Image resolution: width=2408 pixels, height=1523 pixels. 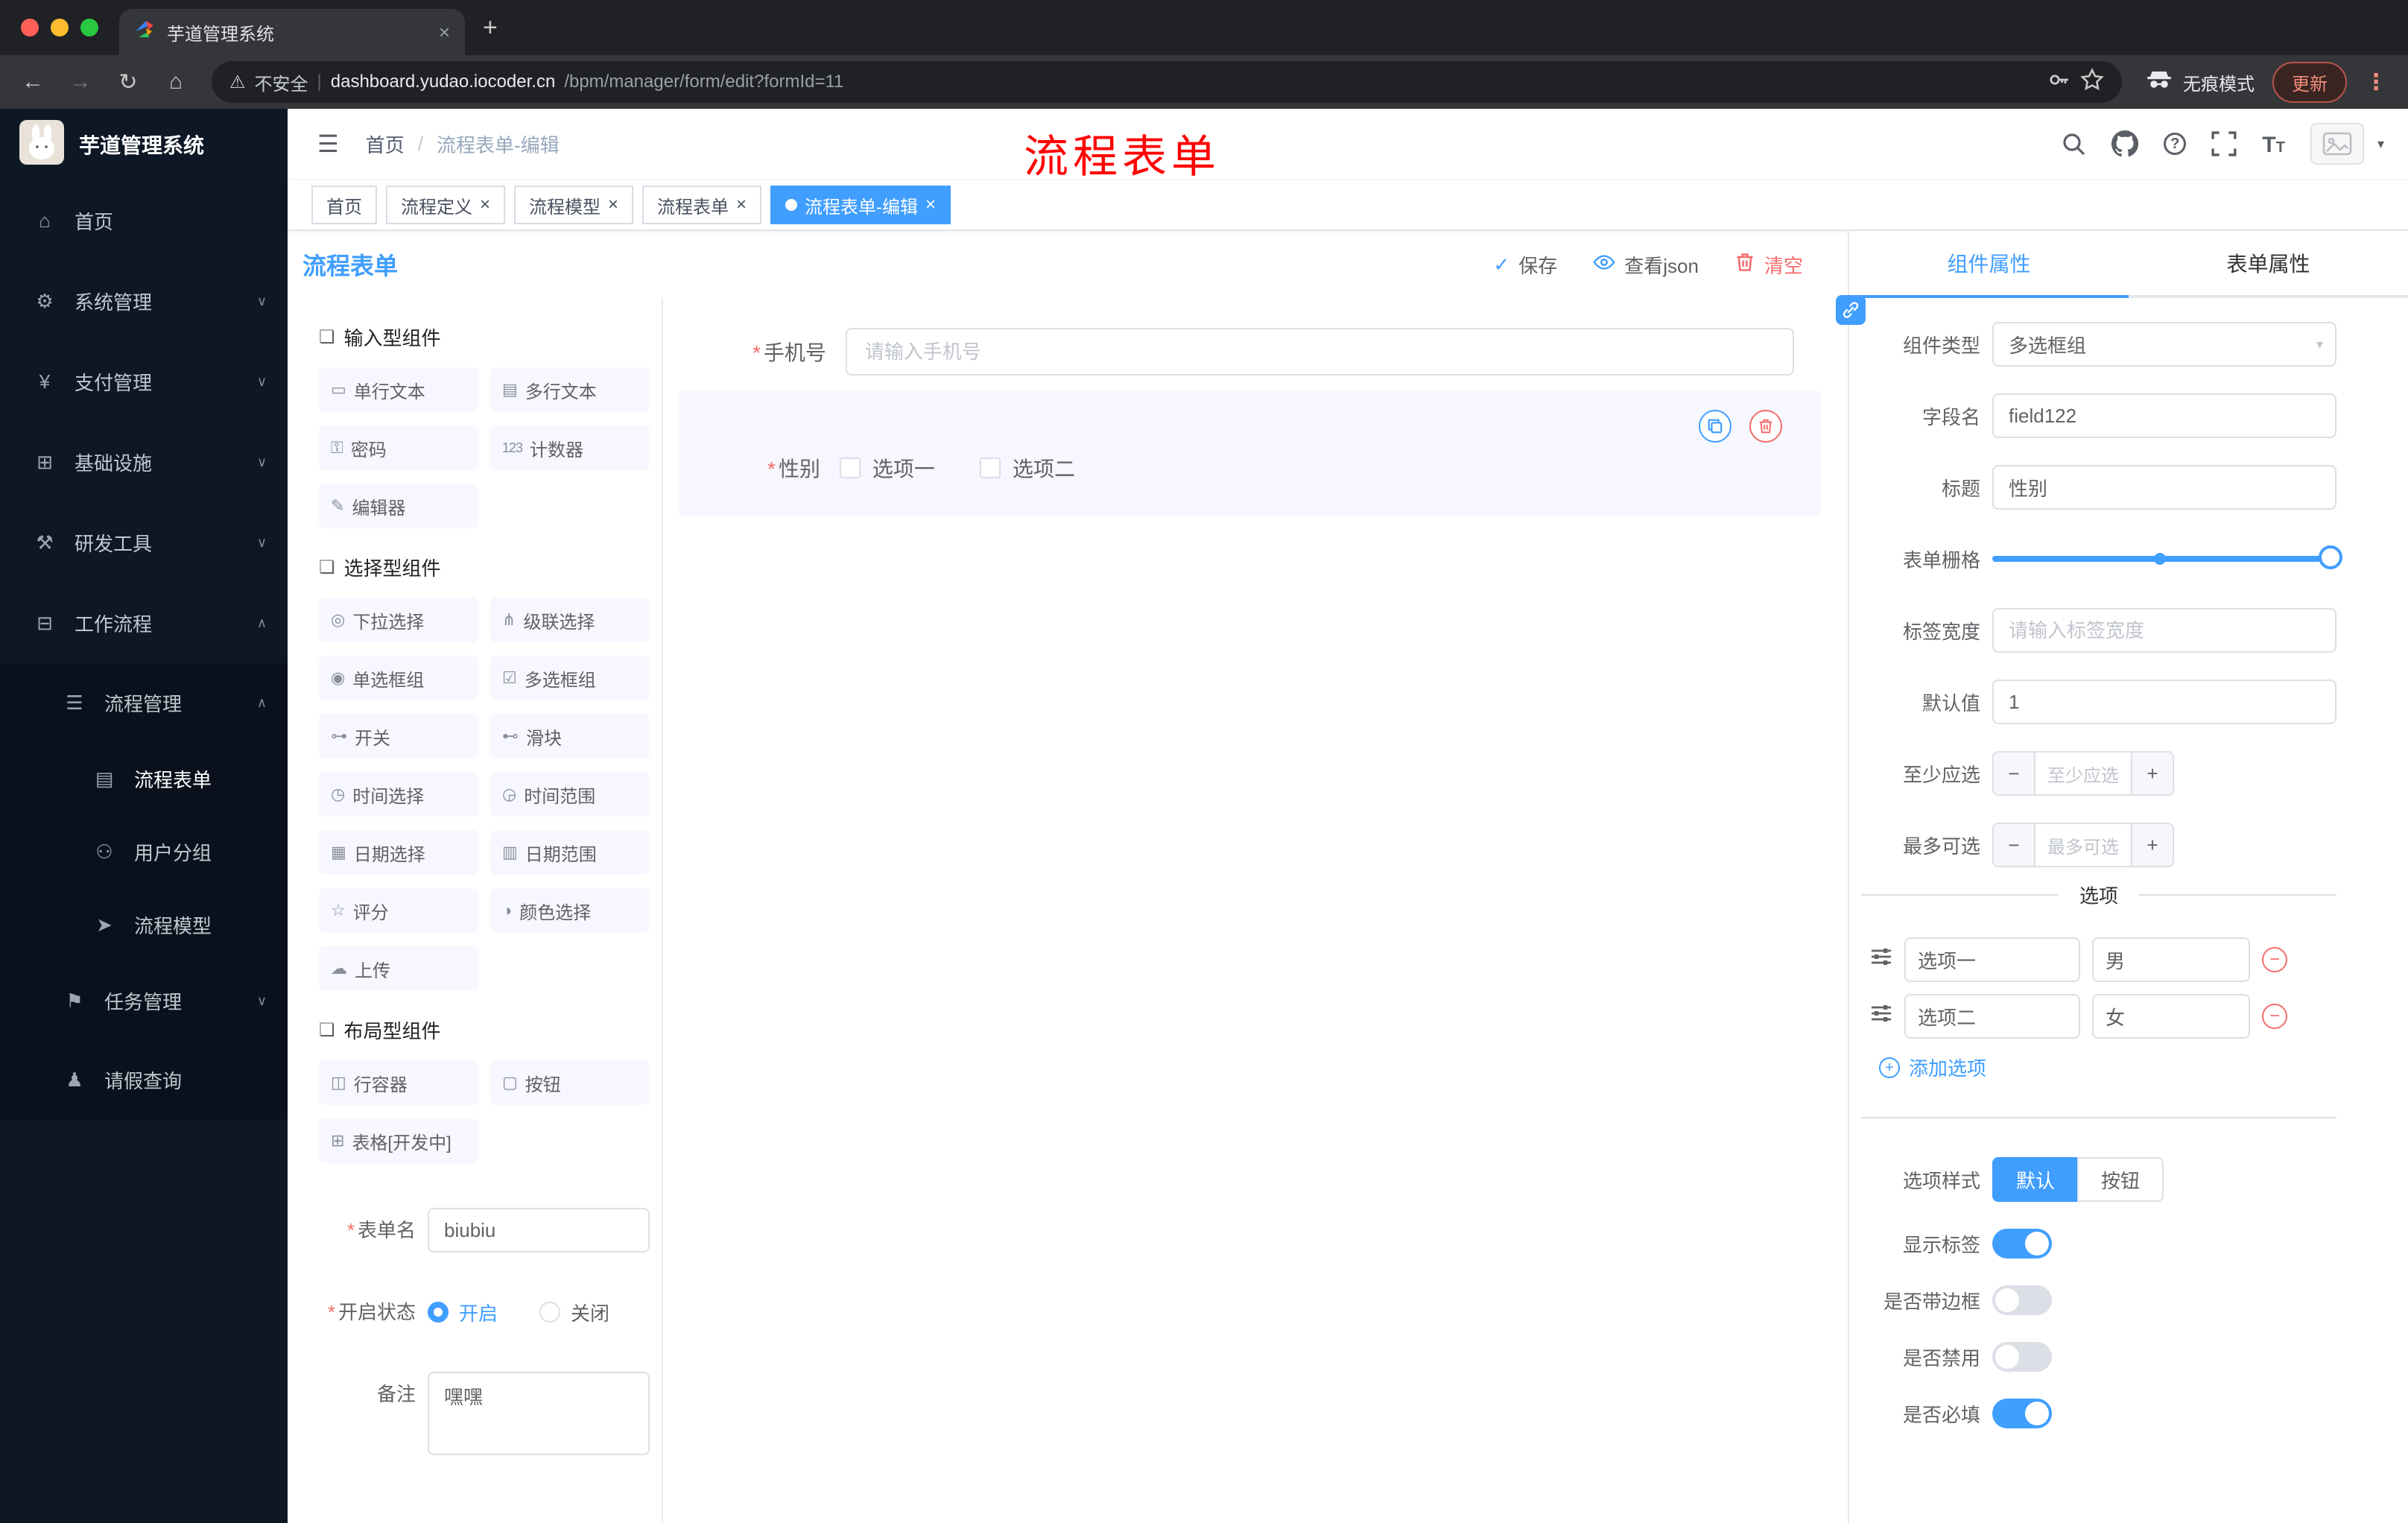 What do you see at coordinates (292, 32) in the screenshot?
I see `browser-tab: 芋道管理系统 ×` at bounding box center [292, 32].